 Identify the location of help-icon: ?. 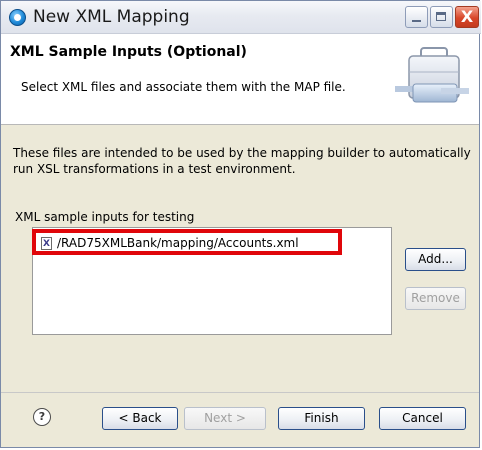
(42, 417).